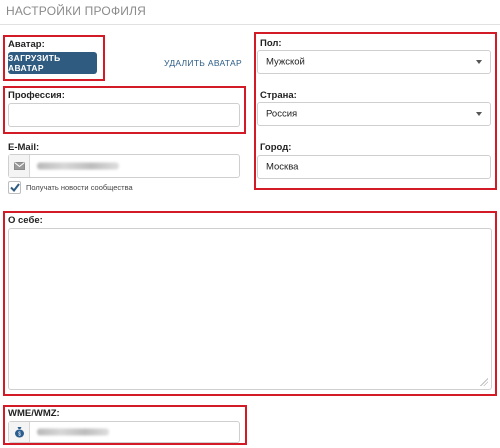 This screenshot has width=500, height=448. Describe the element at coordinates (78, 166) in the screenshot. I see `email-value-obscured` at that location.